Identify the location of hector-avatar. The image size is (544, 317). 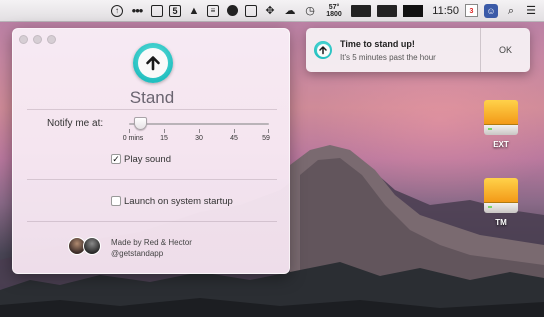
(92, 246).